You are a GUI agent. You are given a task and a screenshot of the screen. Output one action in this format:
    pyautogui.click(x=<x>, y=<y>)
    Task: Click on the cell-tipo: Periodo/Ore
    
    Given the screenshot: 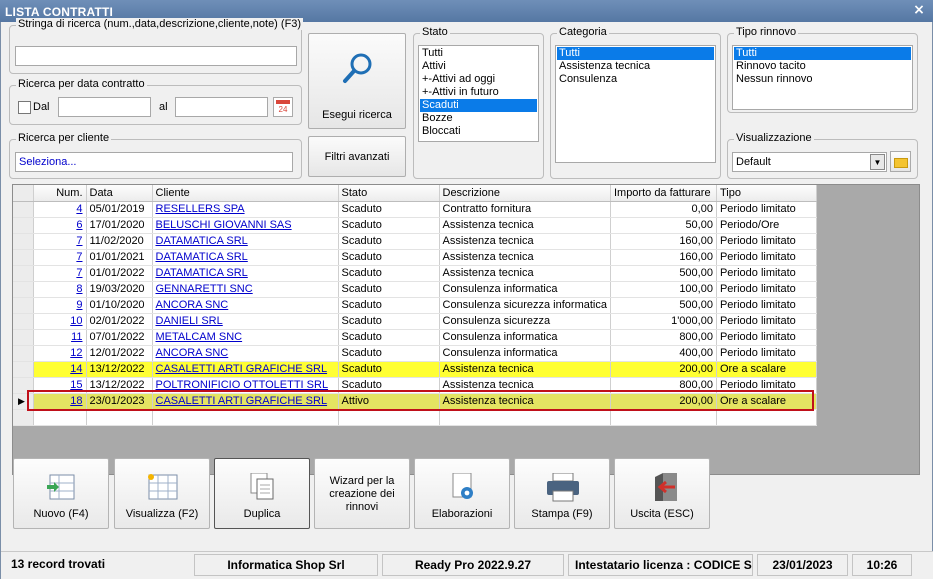 What is the action you would take?
    pyautogui.click(x=766, y=225)
    